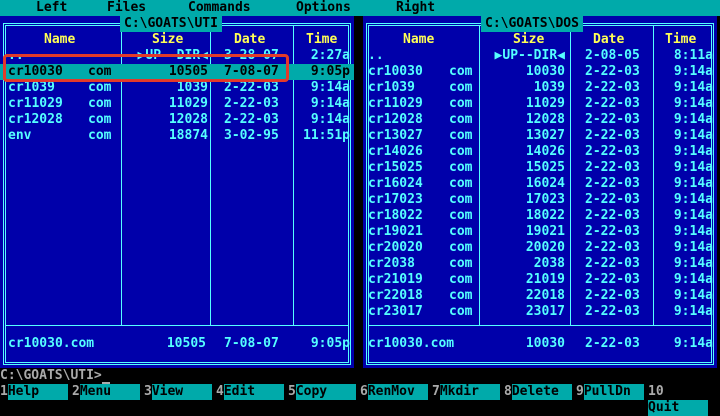  I want to click on file-row: cr22018 com 22018 2-22-03 9:14a, so click(540, 296).